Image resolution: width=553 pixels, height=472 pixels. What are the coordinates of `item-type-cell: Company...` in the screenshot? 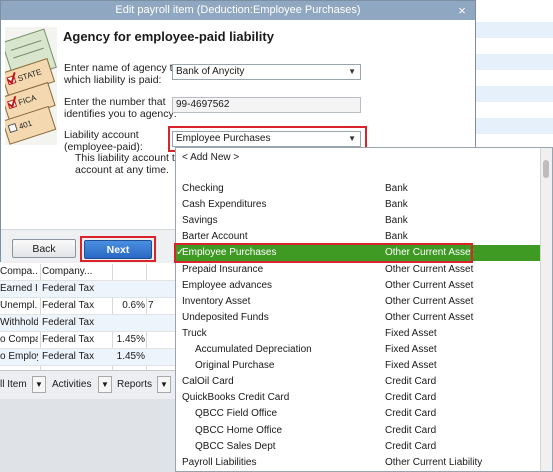 It's located at (67, 271).